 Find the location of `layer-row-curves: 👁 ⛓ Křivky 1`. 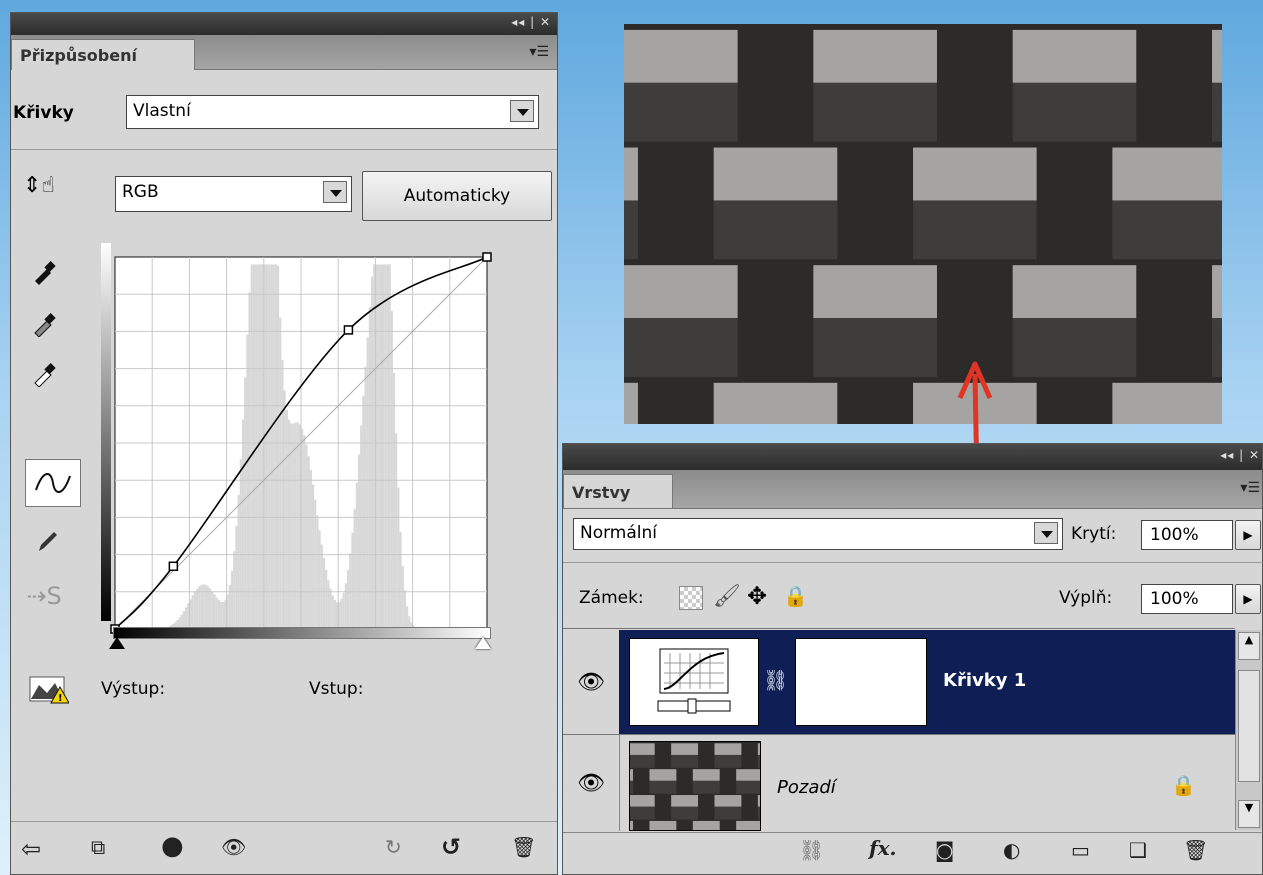

layer-row-curves: 👁 ⛓ Křivky 1 is located at coordinates (899, 682).